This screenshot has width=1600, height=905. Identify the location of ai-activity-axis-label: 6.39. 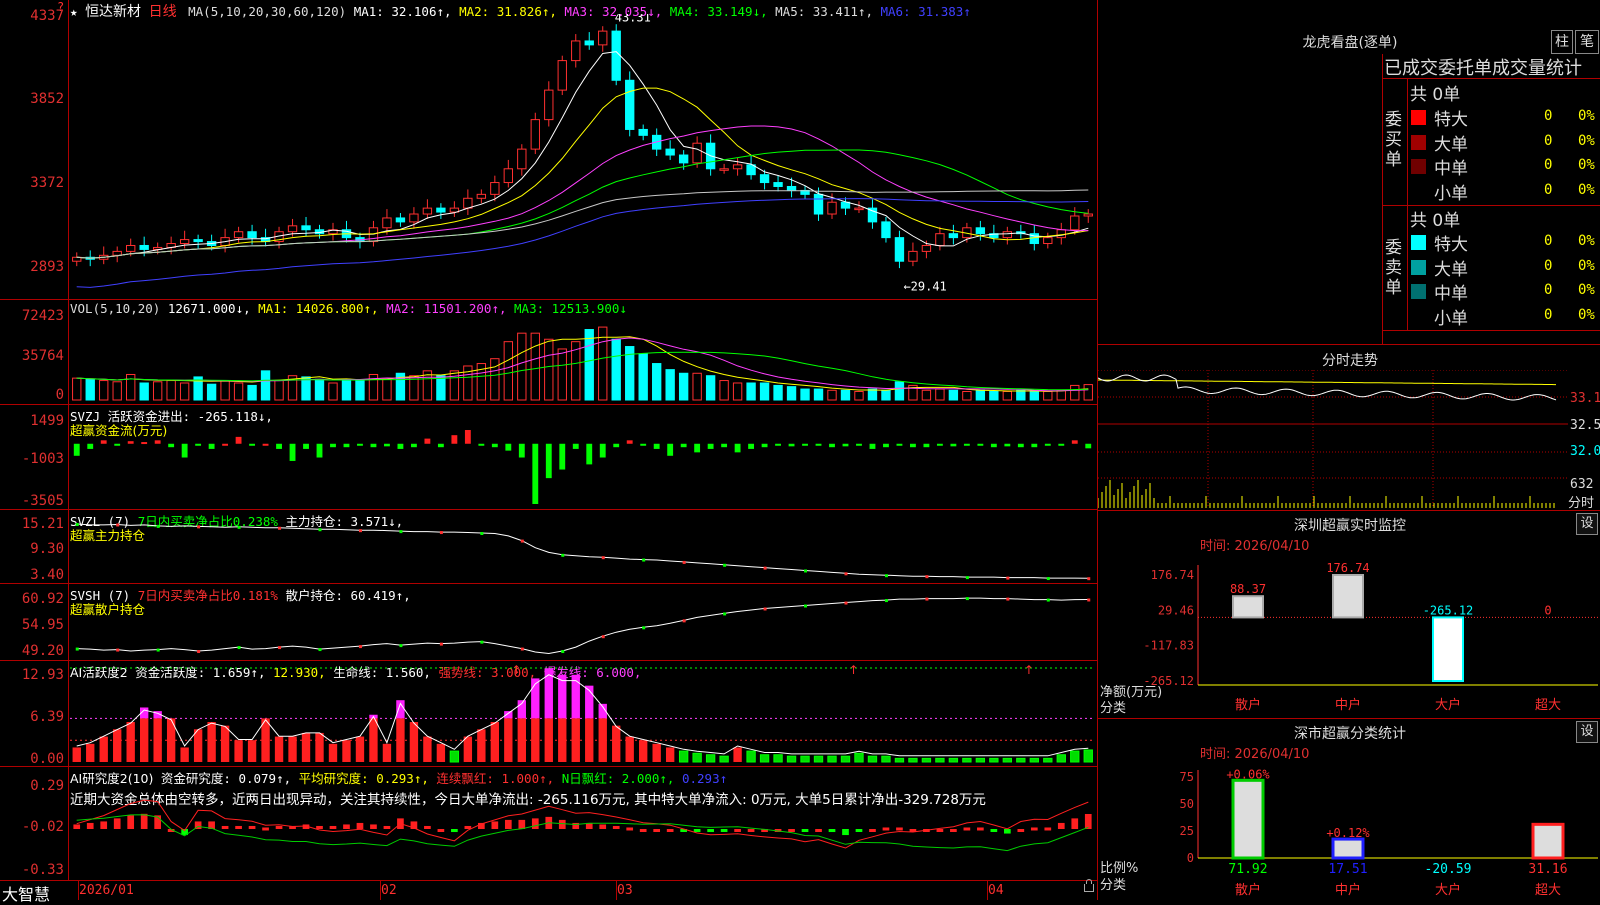
(47, 717).